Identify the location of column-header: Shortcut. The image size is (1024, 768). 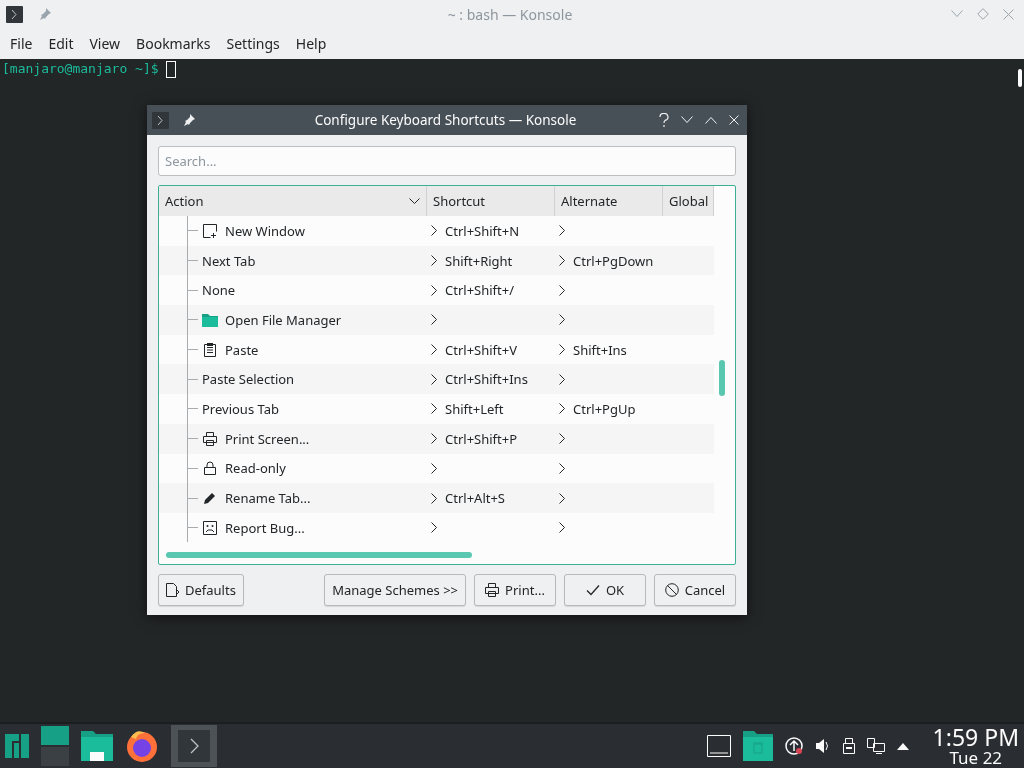
(491, 201).